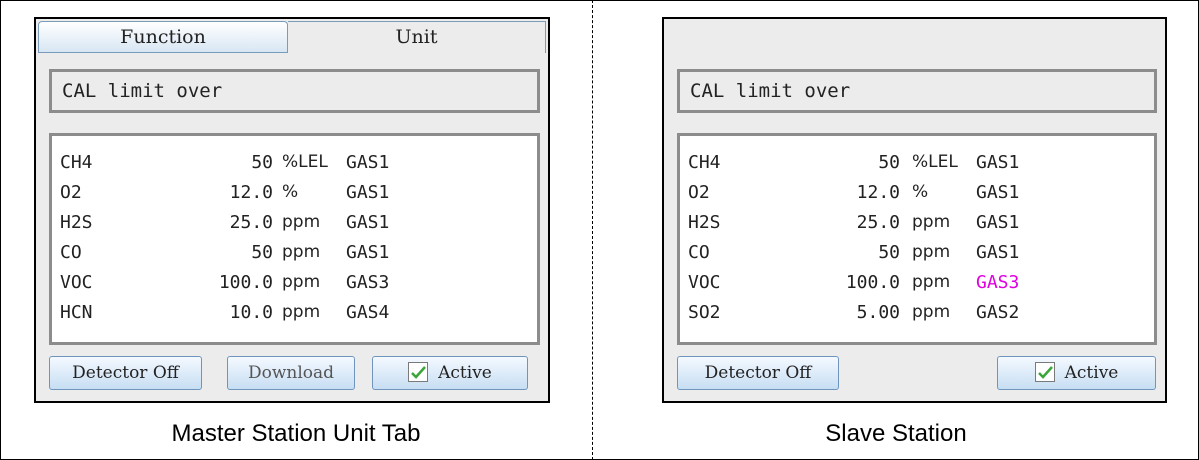  Describe the element at coordinates (296, 433) in the screenshot. I see `master-caption: Master Station Unit Tab` at that location.